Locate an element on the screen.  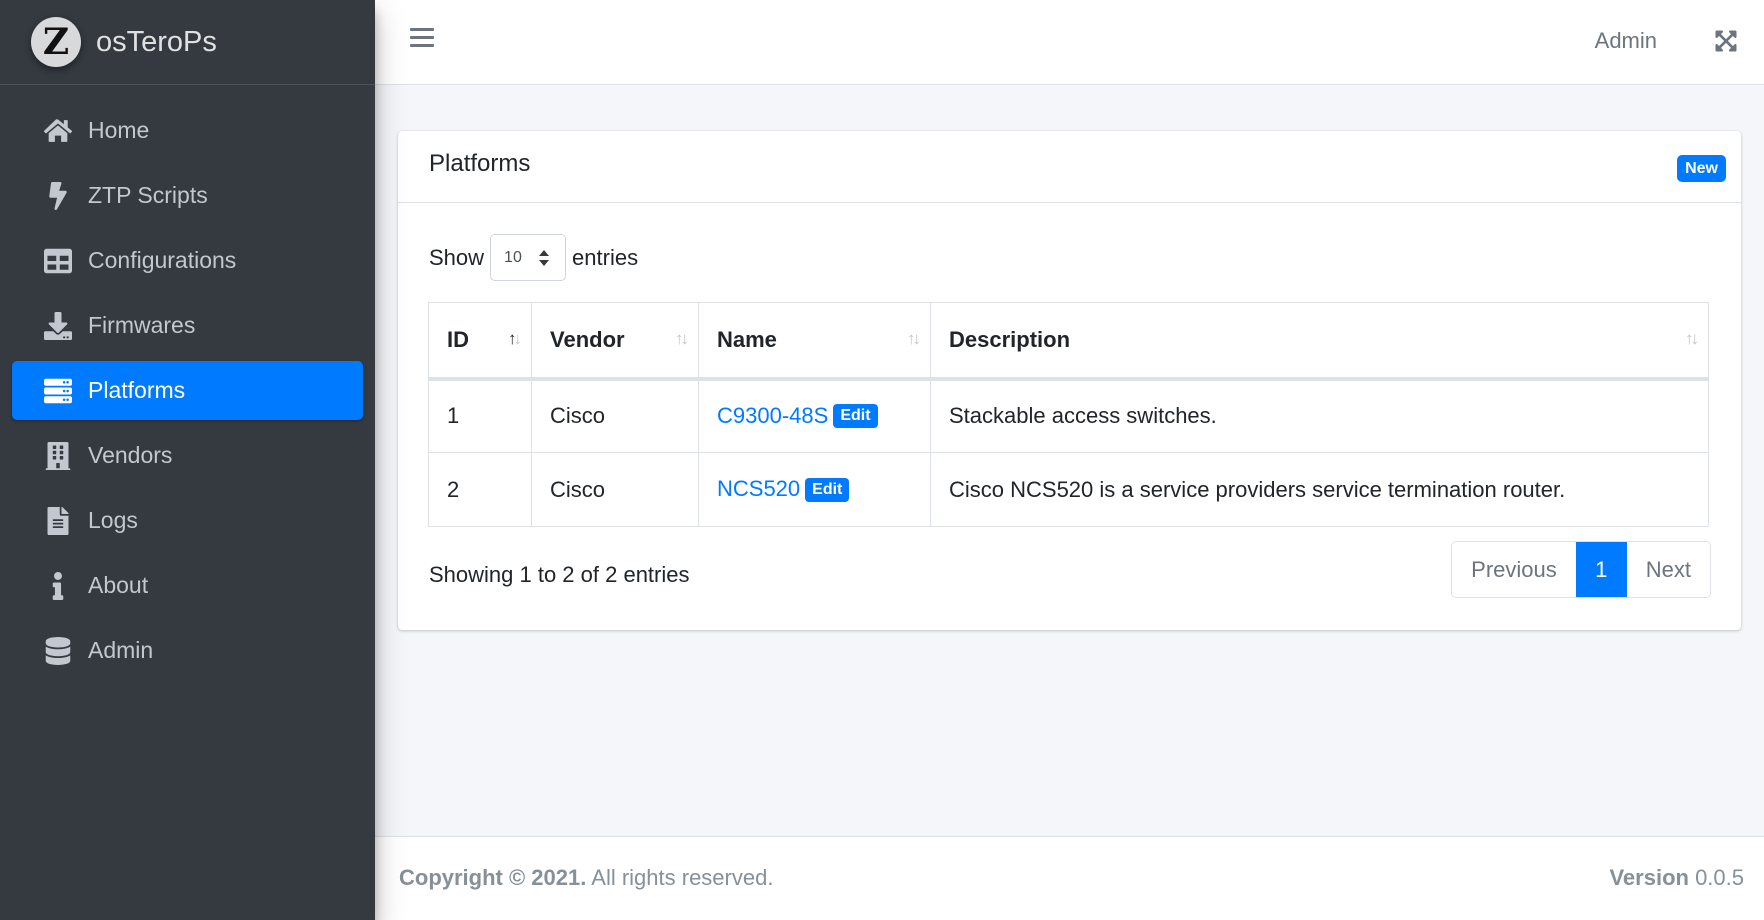
info-icon is located at coordinates (58, 586).